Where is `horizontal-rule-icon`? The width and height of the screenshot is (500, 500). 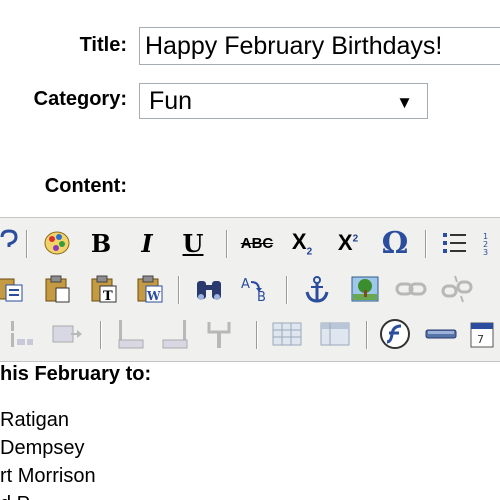 horizontal-rule-icon is located at coordinates (441, 334).